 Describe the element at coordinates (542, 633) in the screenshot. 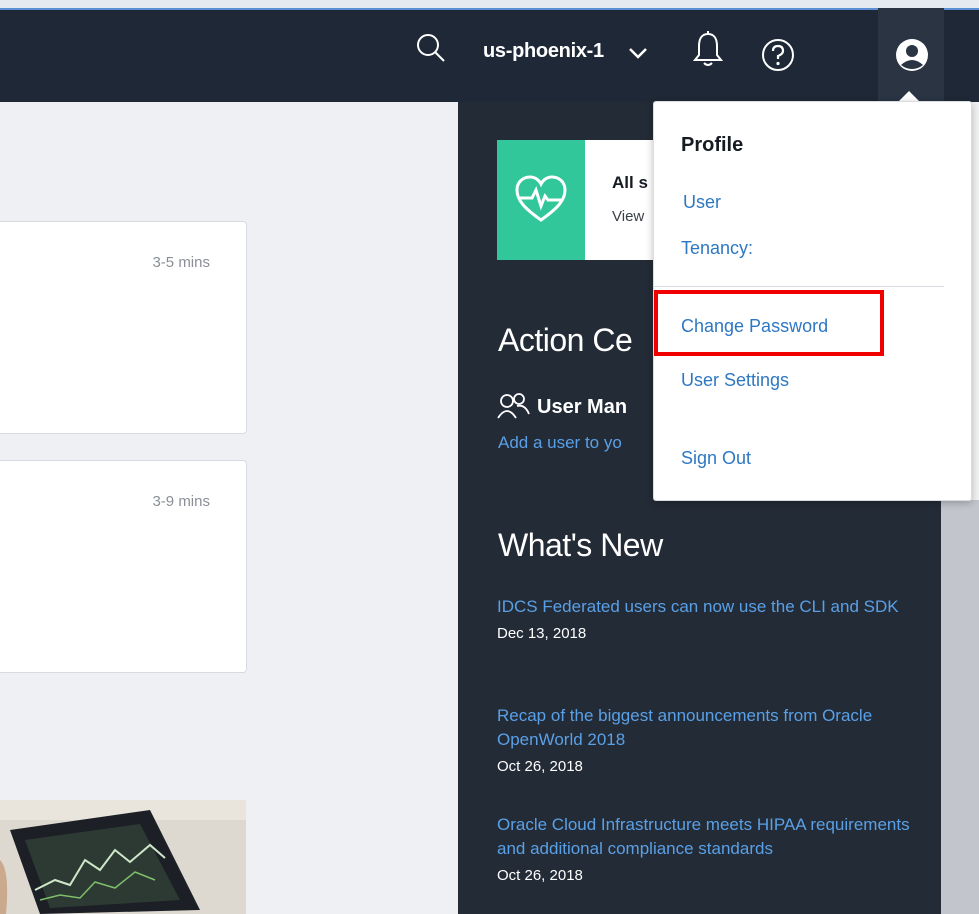

I see `news-date: Dec 13, 2018` at that location.